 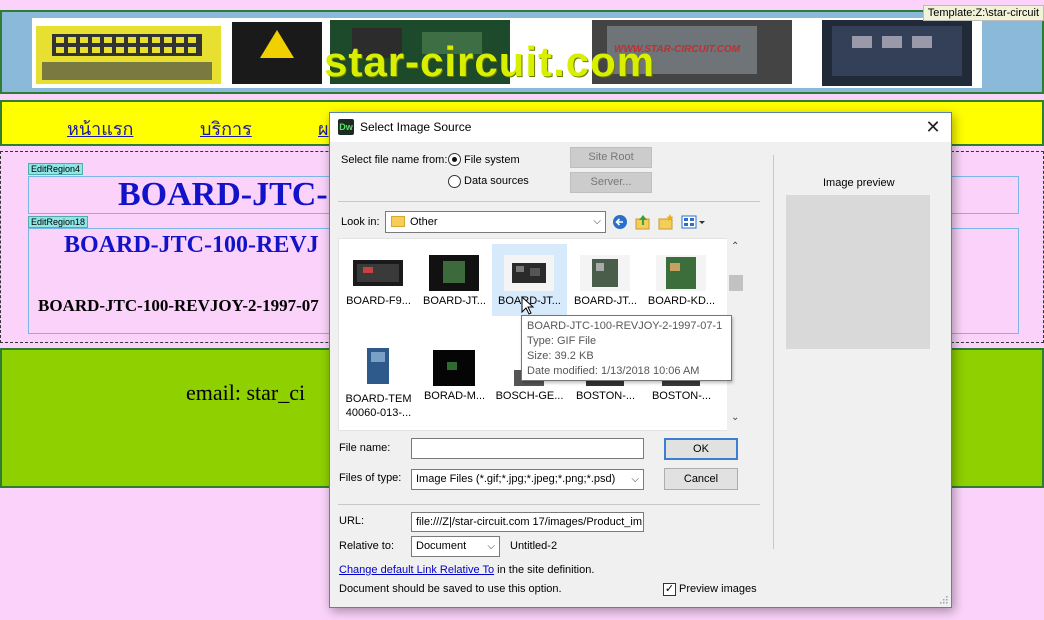 What do you see at coordinates (441, 546) in the screenshot?
I see `relative-to-value: Document` at bounding box center [441, 546].